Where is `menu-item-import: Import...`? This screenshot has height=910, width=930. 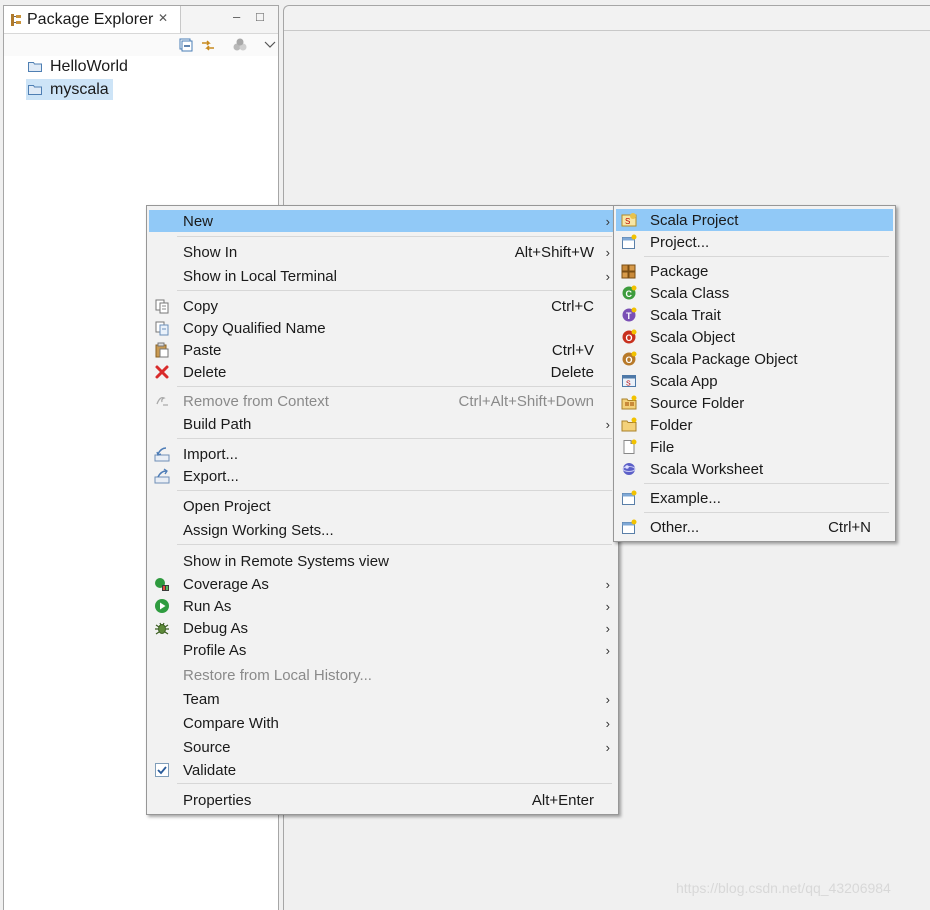
menu-item-import: Import... is located at coordinates (382, 454).